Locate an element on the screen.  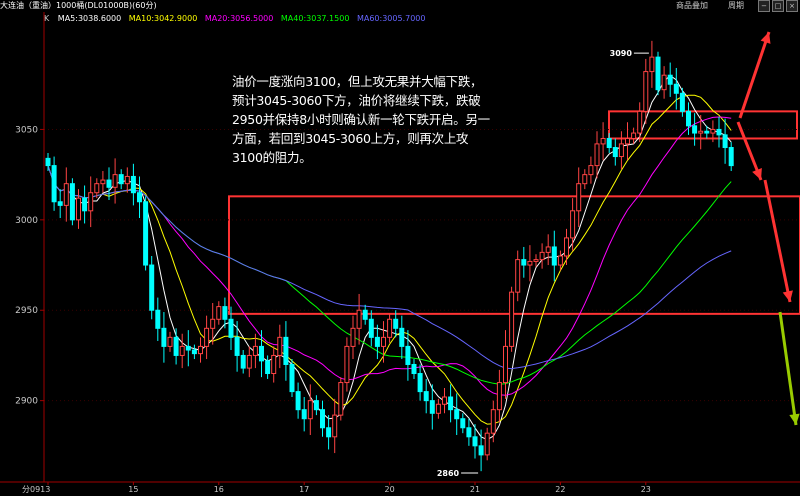
ma5-label: MA5:3038.6000 is located at coordinates (89, 18).